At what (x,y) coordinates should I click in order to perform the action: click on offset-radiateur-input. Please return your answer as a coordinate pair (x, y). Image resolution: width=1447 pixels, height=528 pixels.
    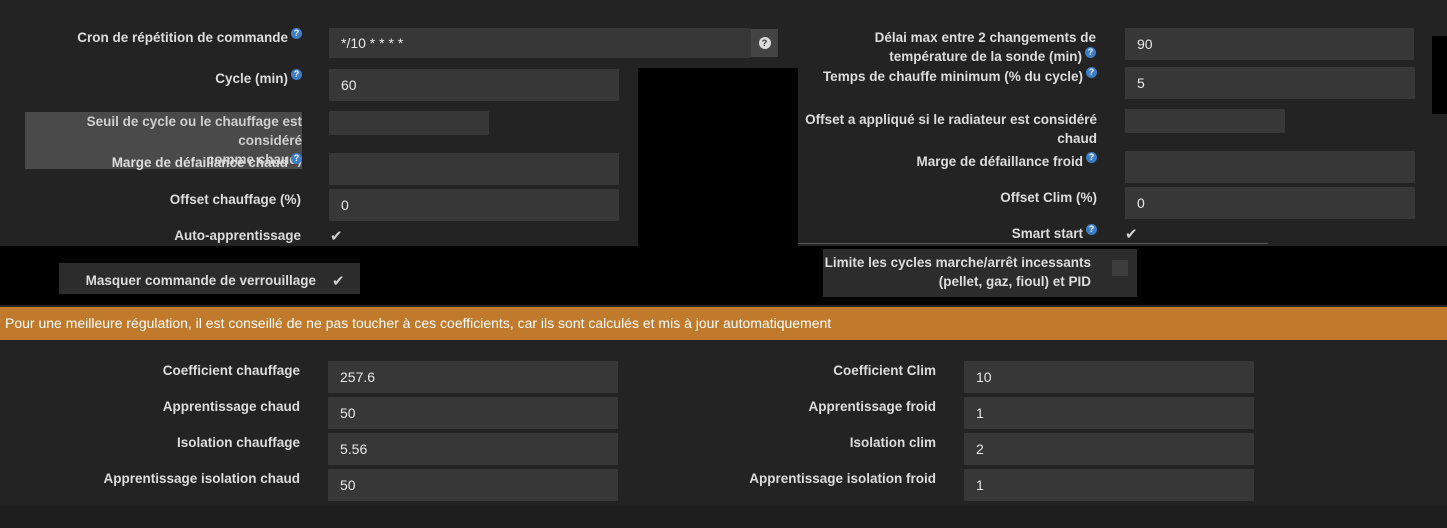
    Looking at the image, I should click on (1205, 121).